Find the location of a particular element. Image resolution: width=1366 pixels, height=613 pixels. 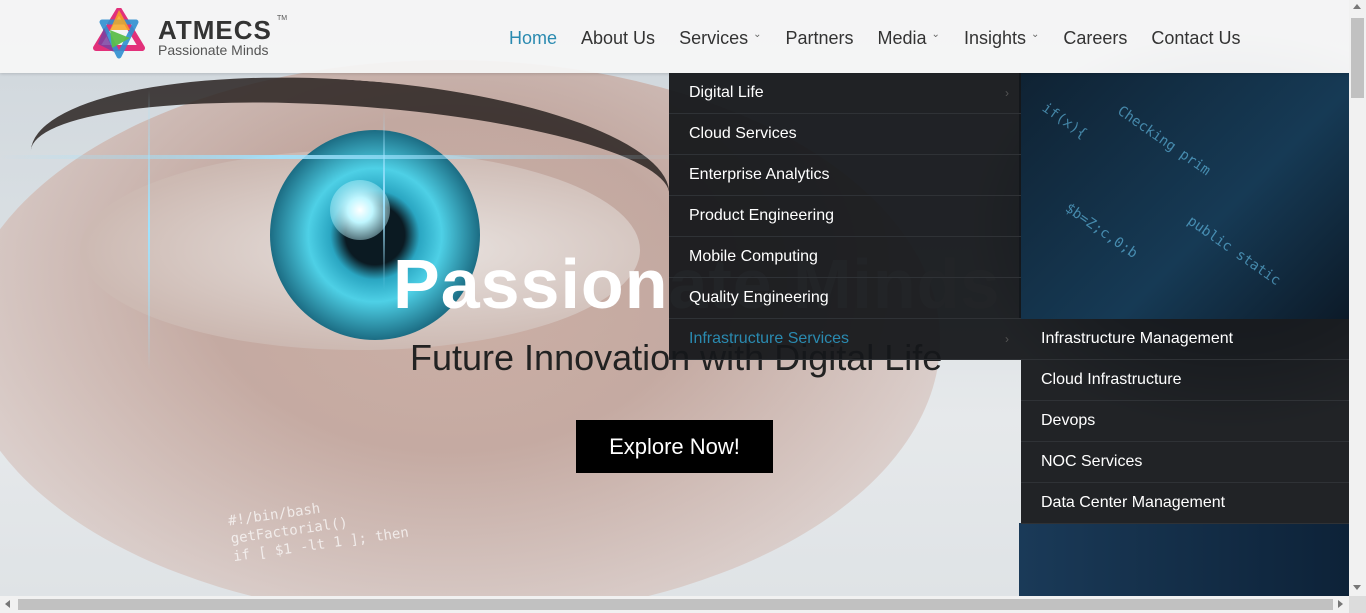

menu-item-label: Enterprise Analytics is located at coordinates (759, 174).